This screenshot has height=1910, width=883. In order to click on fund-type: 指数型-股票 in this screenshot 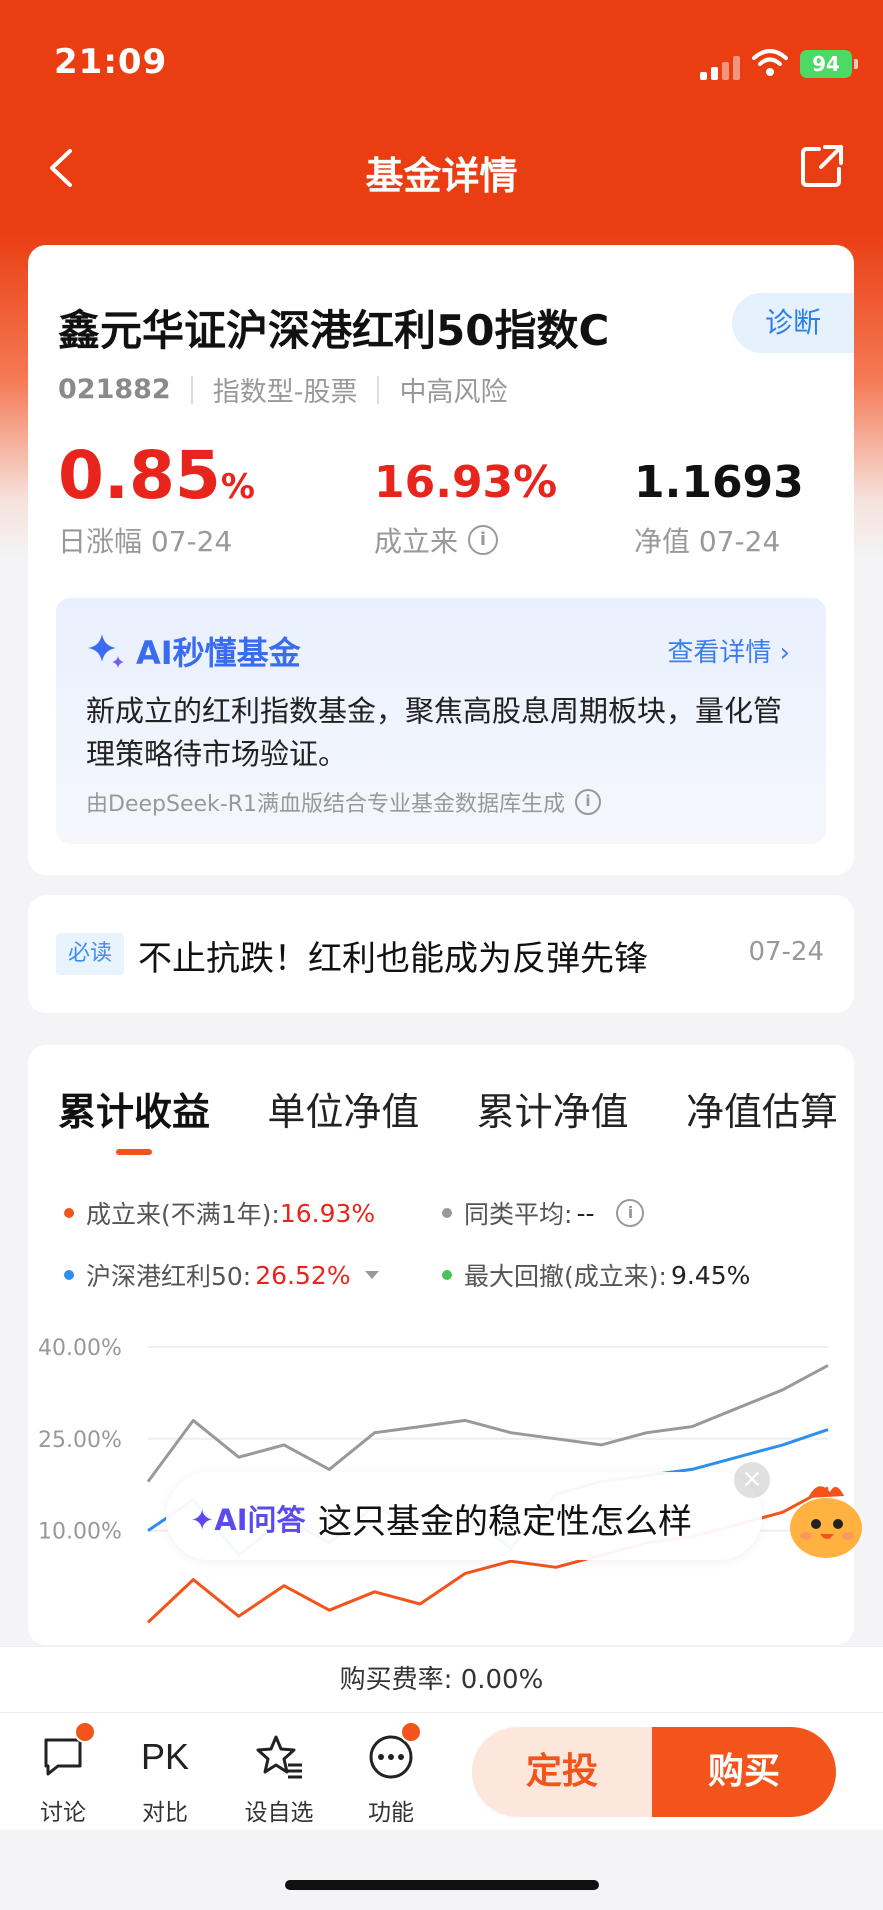, I will do `click(285, 392)`.